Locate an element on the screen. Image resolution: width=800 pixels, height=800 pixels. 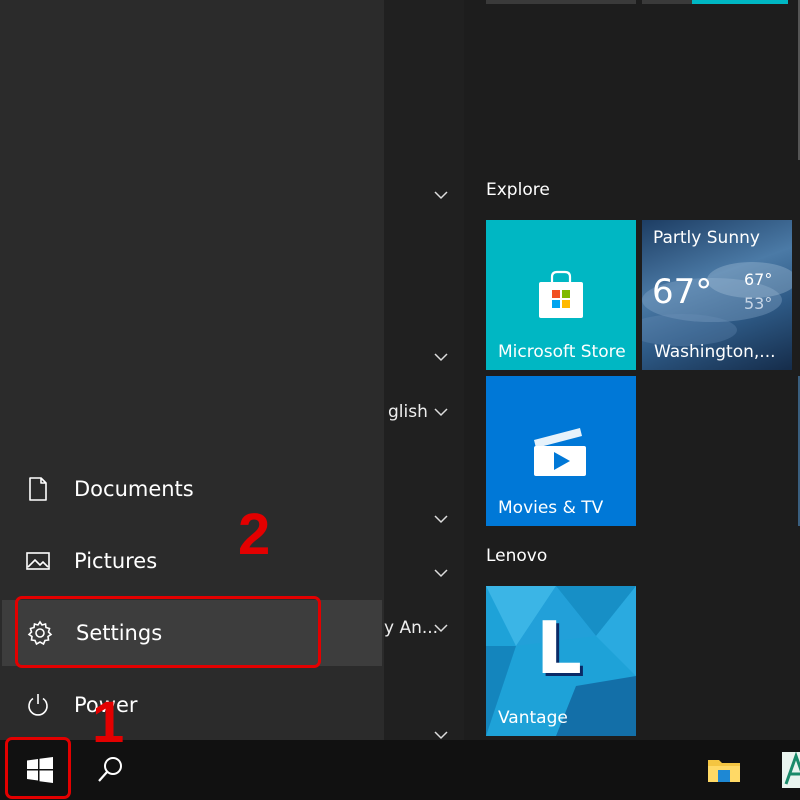
power-button: Power is located at coordinates (192, 705).